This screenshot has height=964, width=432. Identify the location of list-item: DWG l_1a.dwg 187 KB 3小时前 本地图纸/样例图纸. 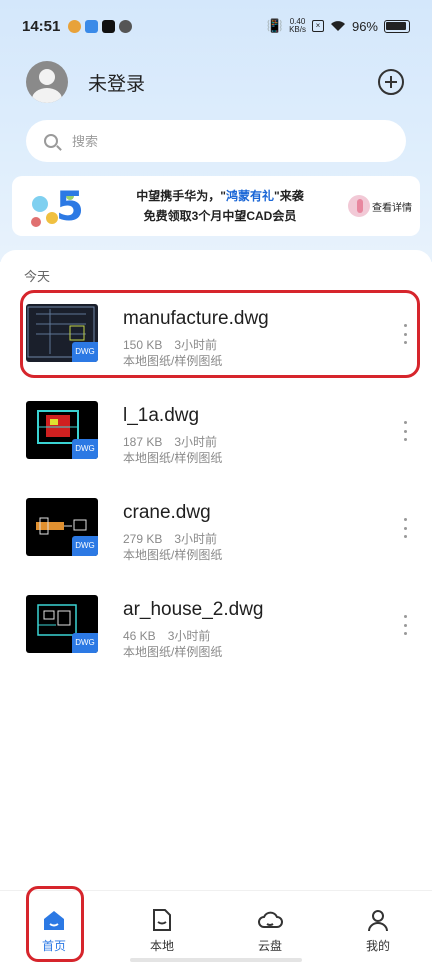
(216, 444).